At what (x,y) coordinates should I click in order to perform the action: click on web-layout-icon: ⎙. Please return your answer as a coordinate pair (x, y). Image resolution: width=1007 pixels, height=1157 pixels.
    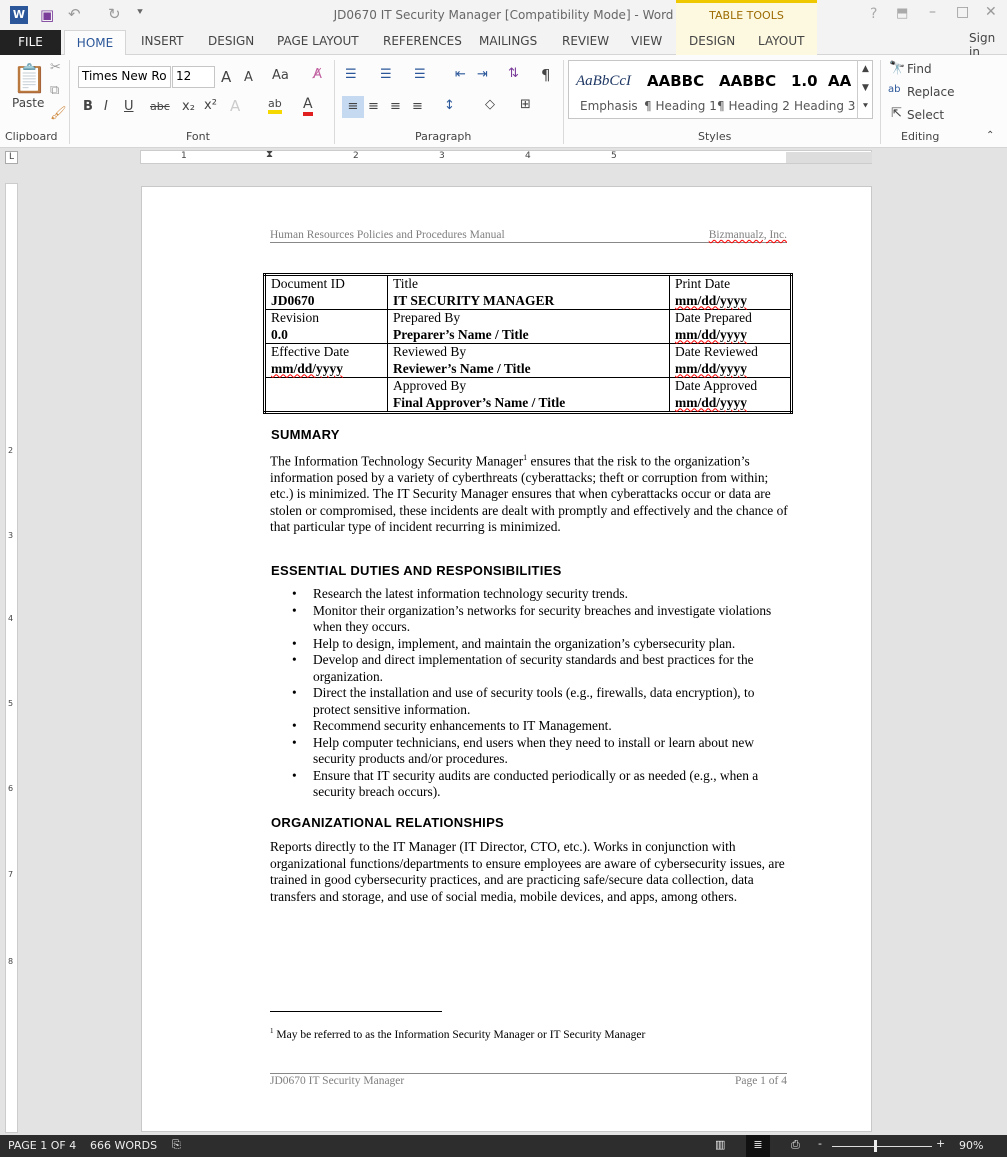
    Looking at the image, I should click on (795, 1145).